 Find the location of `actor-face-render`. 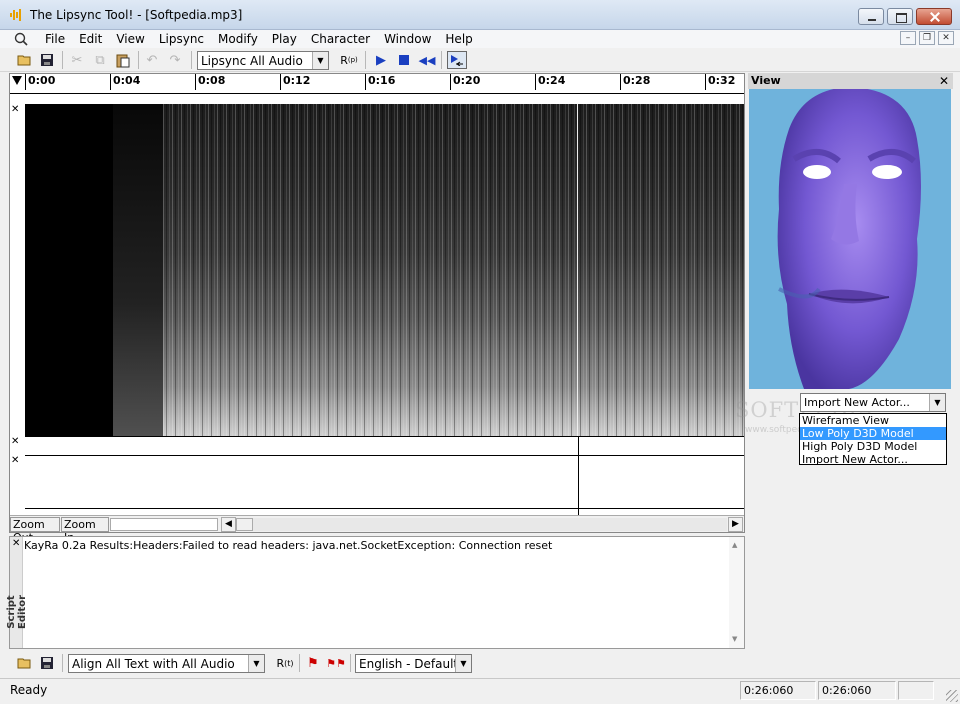

actor-face-render is located at coordinates (849, 239).